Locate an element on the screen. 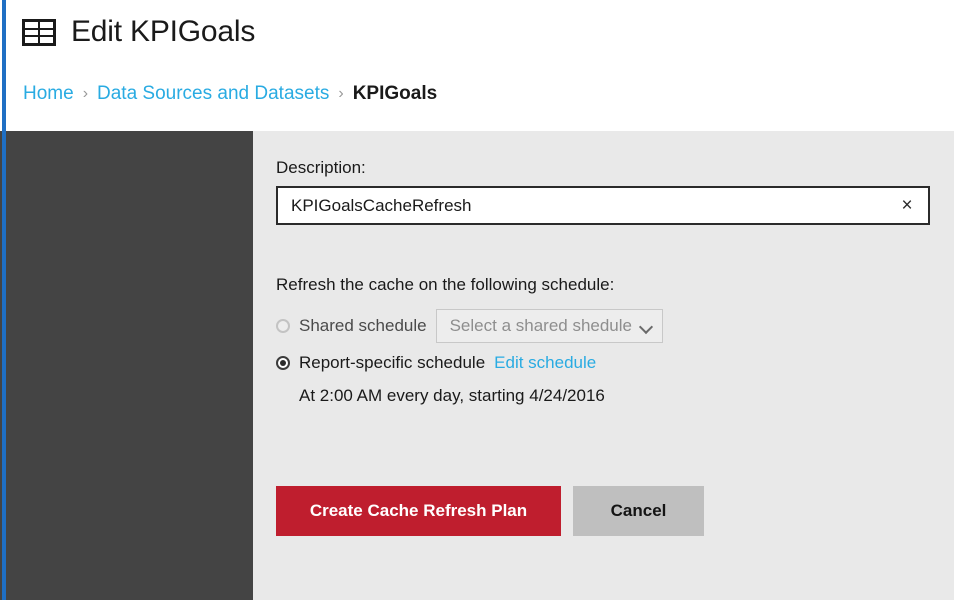 The image size is (954, 600). breadcrumb-item-data-sources-and-datasets: Data Sources and Datasets is located at coordinates (213, 94).